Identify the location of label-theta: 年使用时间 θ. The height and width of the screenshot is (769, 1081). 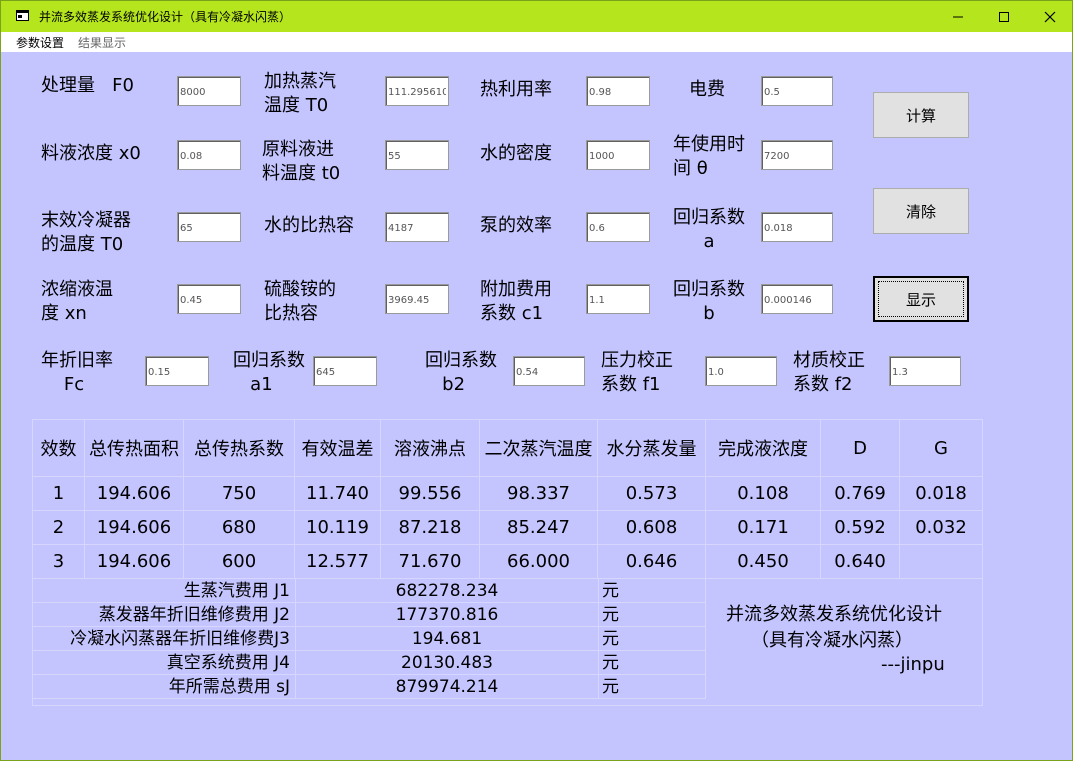
(709, 156).